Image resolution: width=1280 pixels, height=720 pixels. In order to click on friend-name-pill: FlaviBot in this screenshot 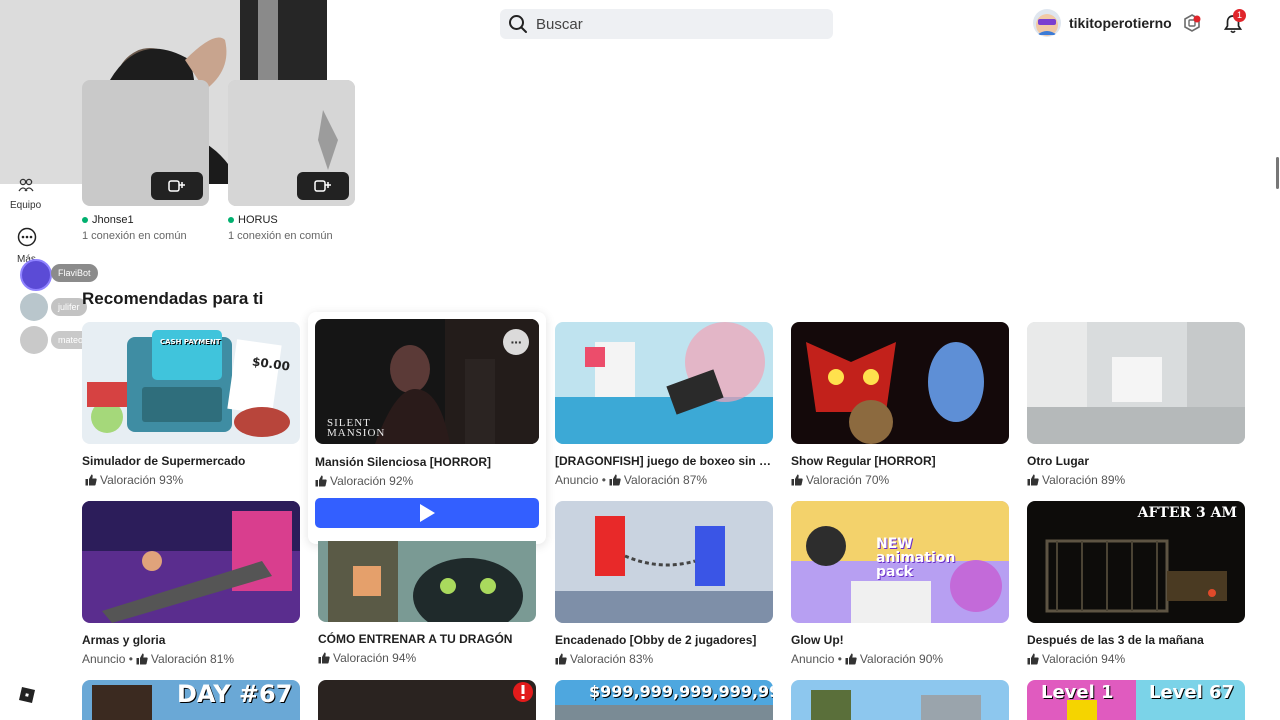, I will do `click(74, 273)`.